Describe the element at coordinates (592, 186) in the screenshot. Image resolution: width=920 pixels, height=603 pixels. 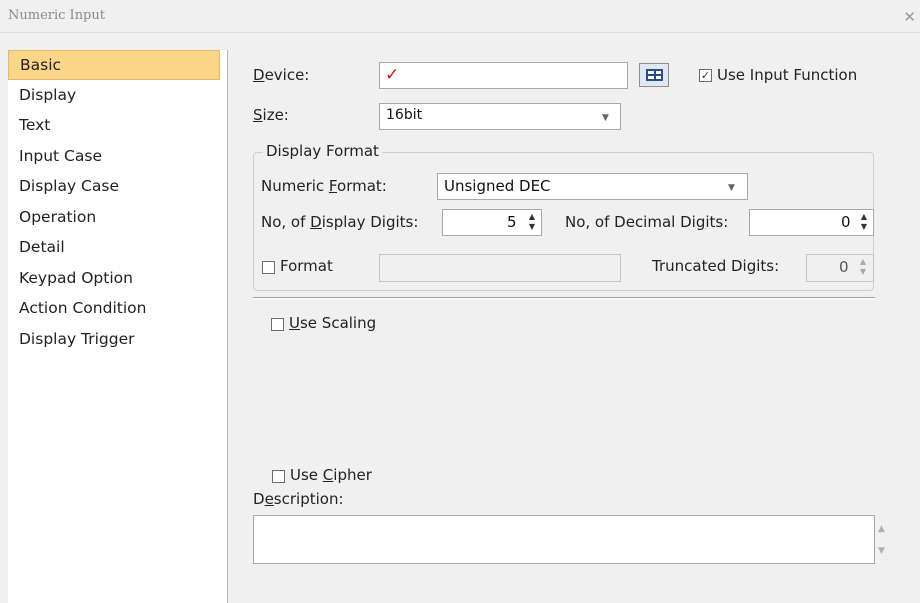
I see `numeric-format-select: Unsigned DEC ▼` at that location.